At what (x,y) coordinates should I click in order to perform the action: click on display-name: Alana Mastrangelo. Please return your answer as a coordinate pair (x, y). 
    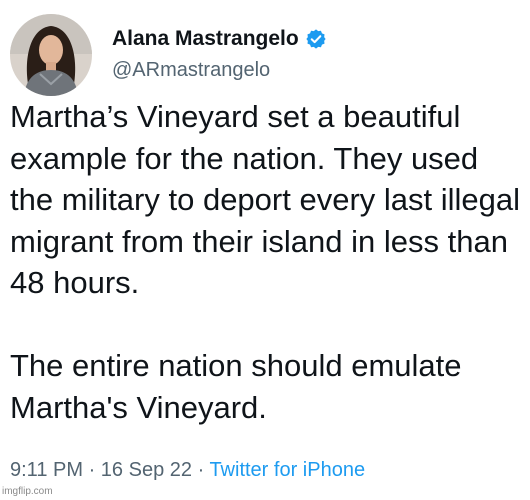
    Looking at the image, I should click on (205, 39).